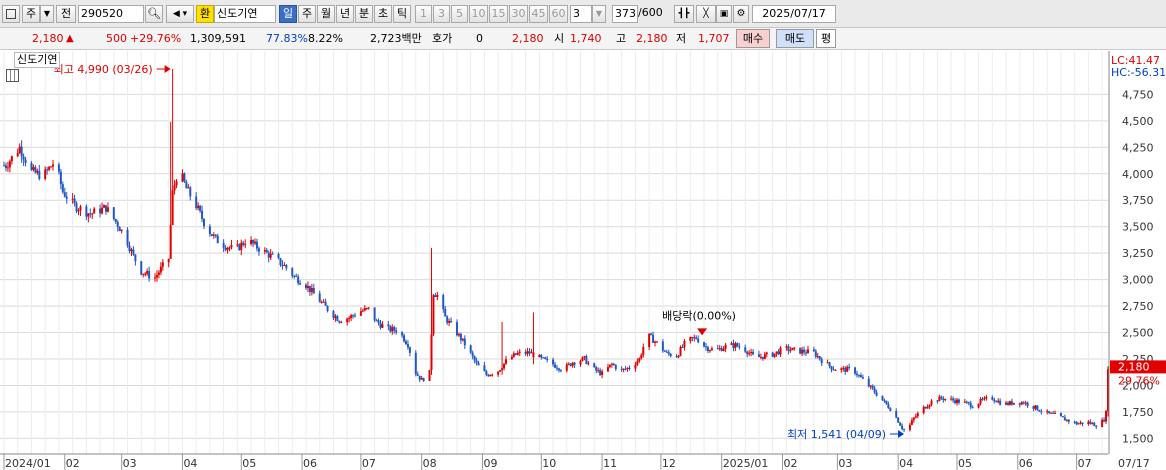 This screenshot has width=1166, height=470. I want to click on ratio: 8.22%, so click(325, 38).